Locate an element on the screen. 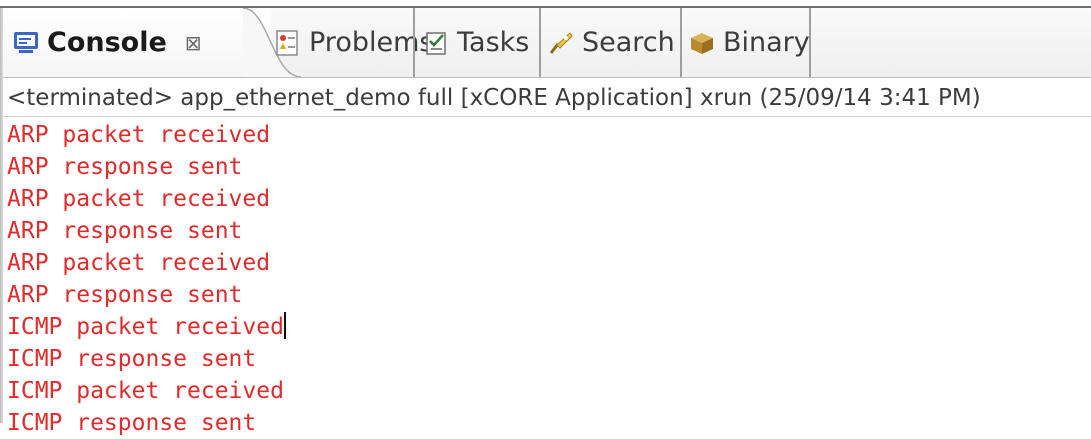  tab-binary: Binary is located at coordinates (749, 42).